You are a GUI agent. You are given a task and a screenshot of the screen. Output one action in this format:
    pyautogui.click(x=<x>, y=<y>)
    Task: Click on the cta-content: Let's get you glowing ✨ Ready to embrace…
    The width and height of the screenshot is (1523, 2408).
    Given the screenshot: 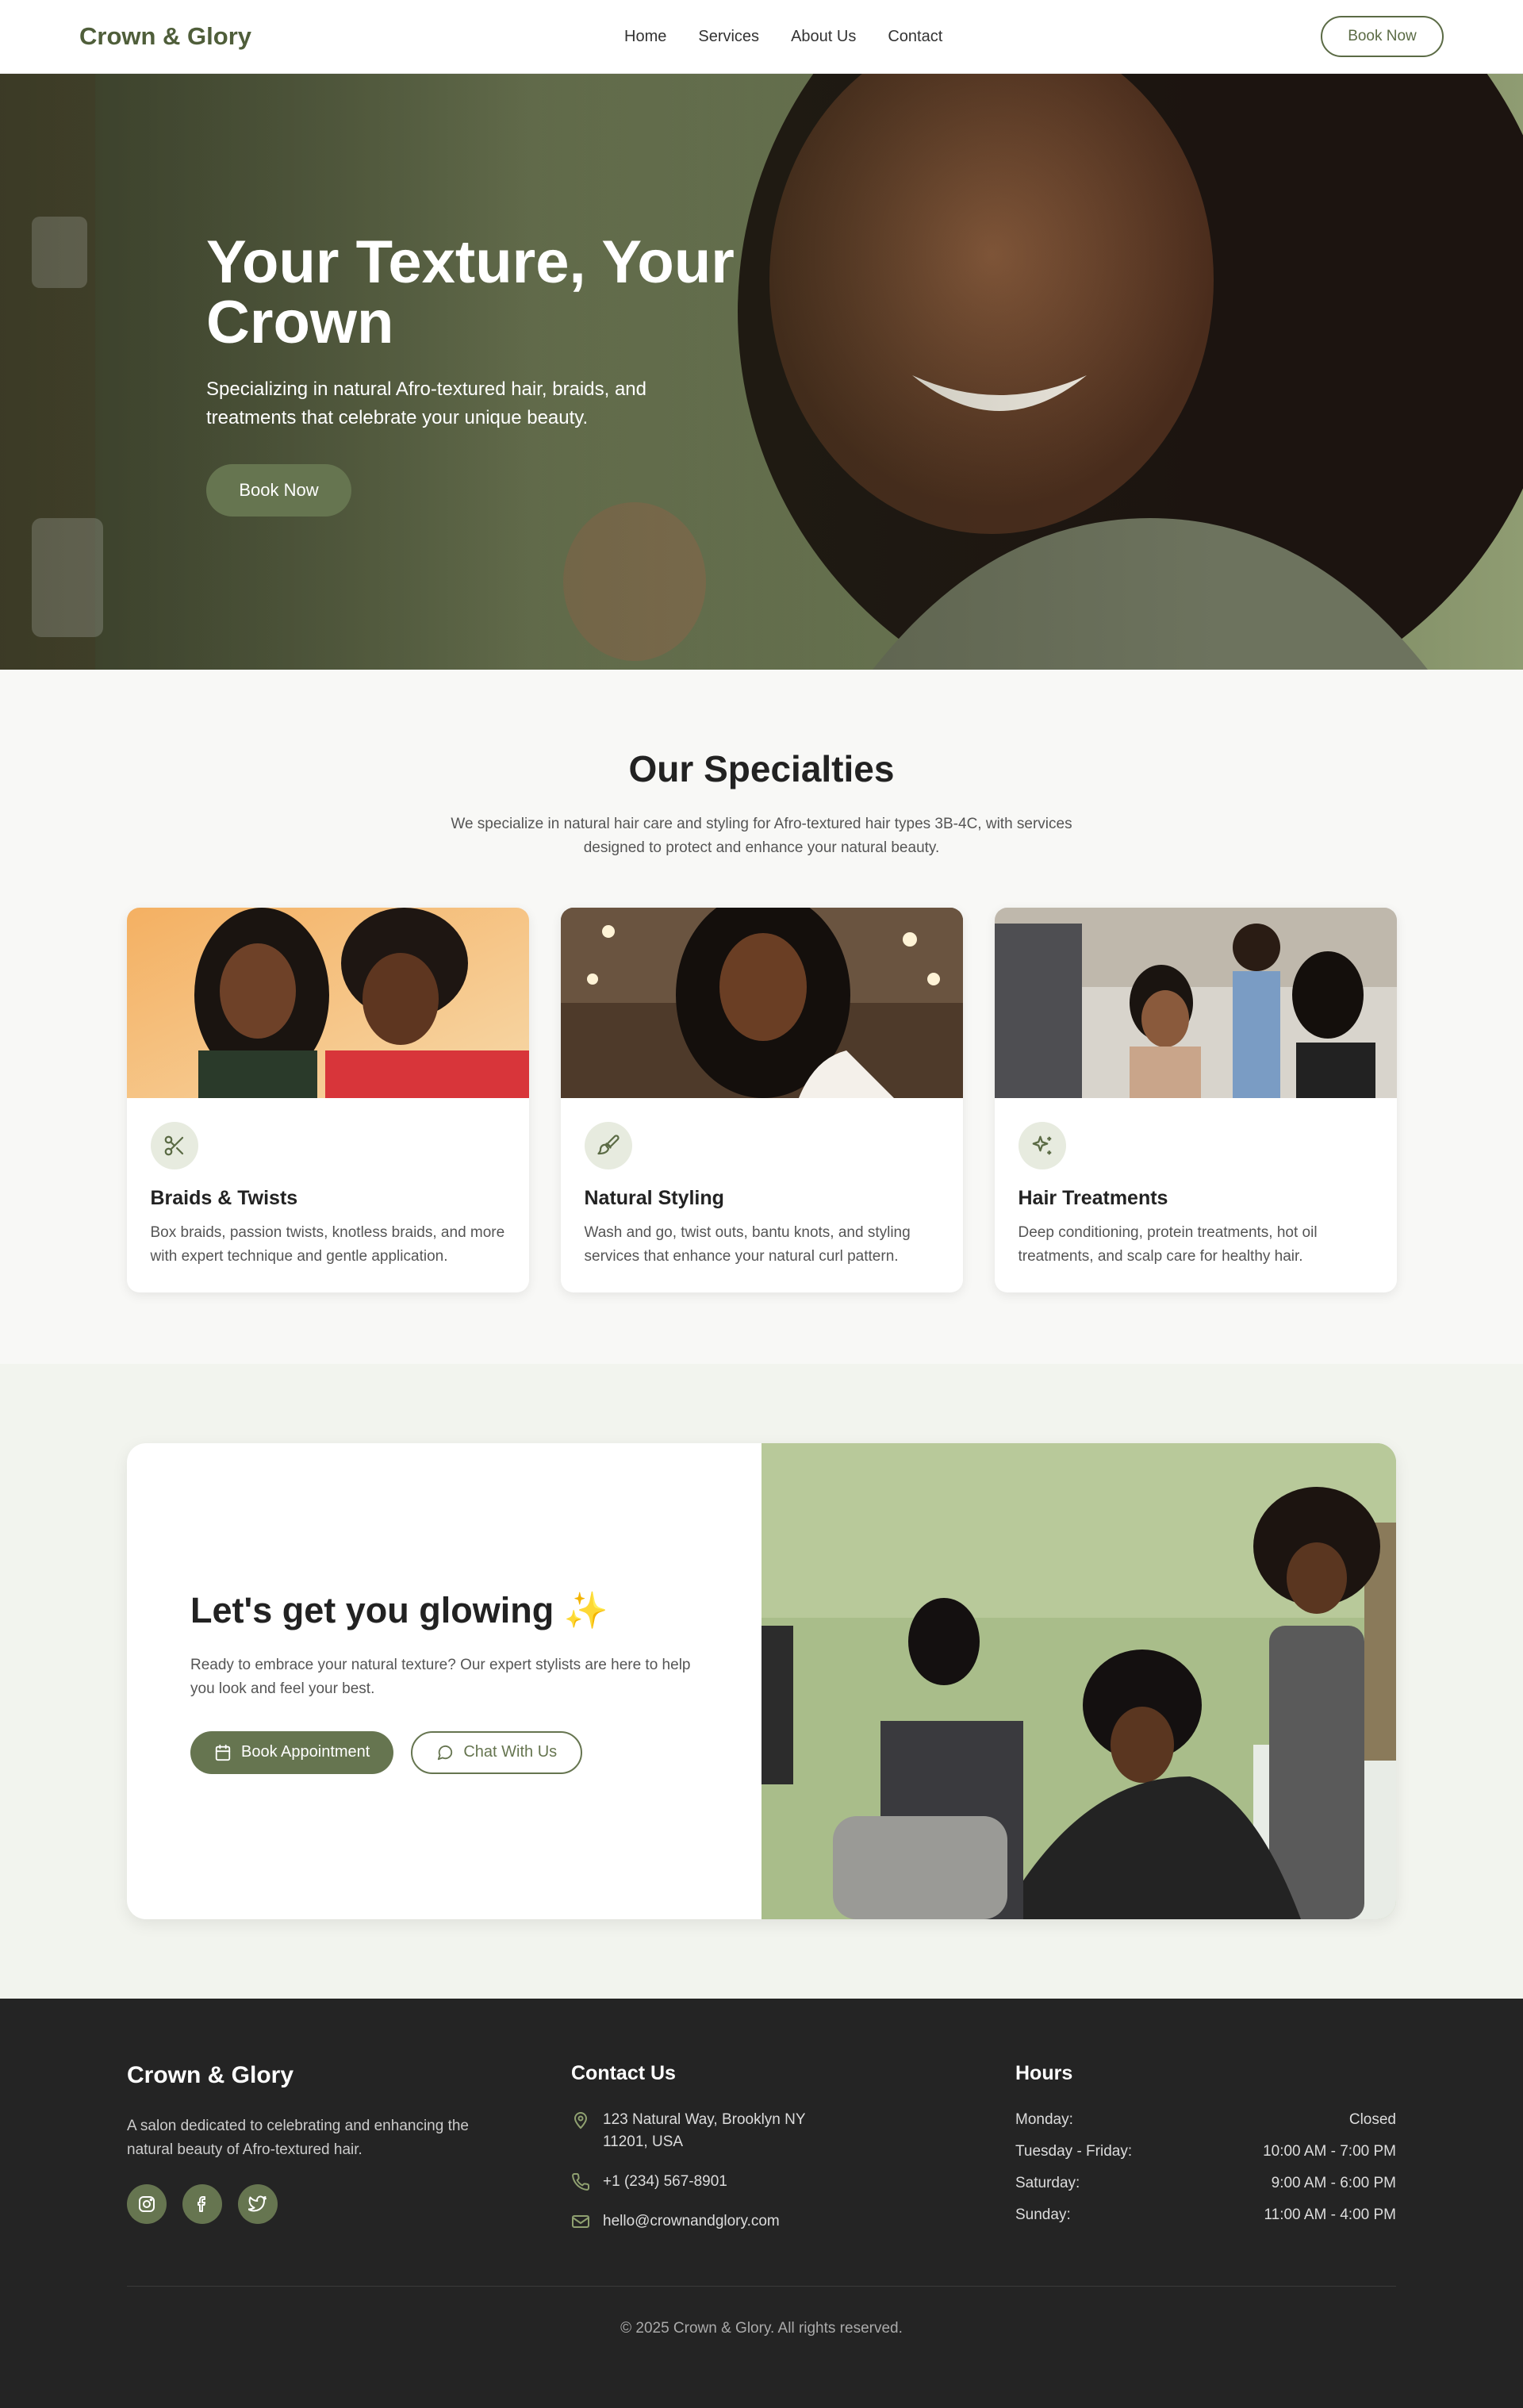 What is the action you would take?
    pyautogui.click(x=444, y=1681)
    